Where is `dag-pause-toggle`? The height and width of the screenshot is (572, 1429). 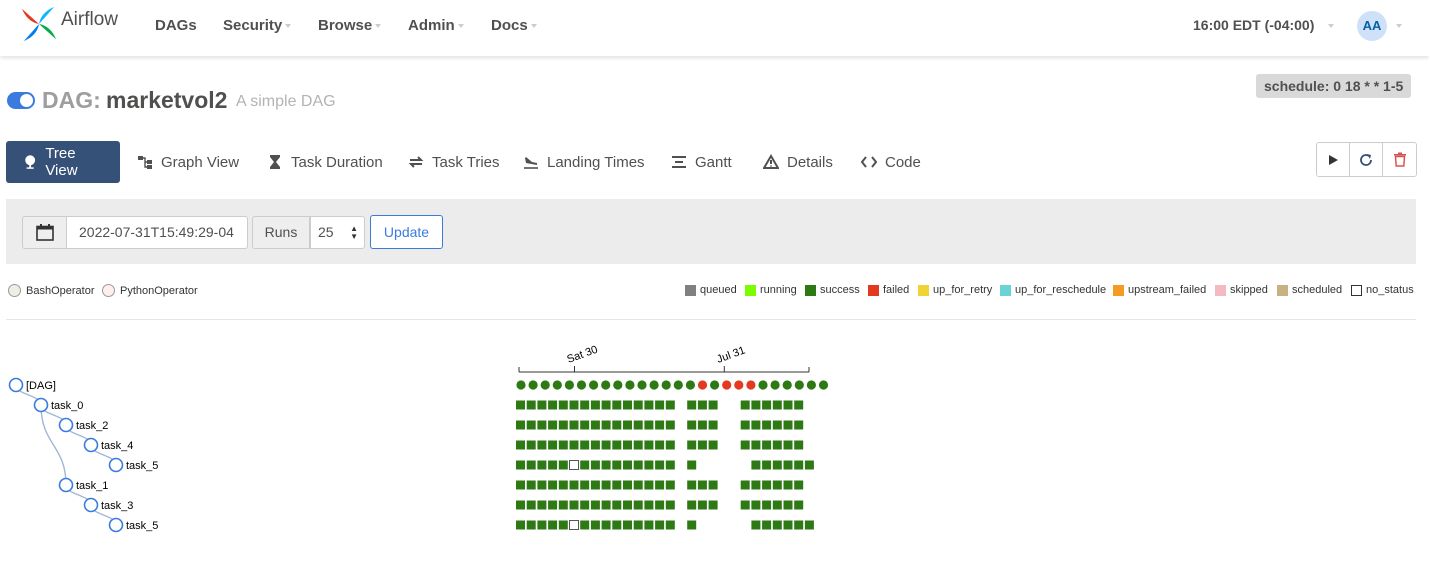 dag-pause-toggle is located at coordinates (21, 100).